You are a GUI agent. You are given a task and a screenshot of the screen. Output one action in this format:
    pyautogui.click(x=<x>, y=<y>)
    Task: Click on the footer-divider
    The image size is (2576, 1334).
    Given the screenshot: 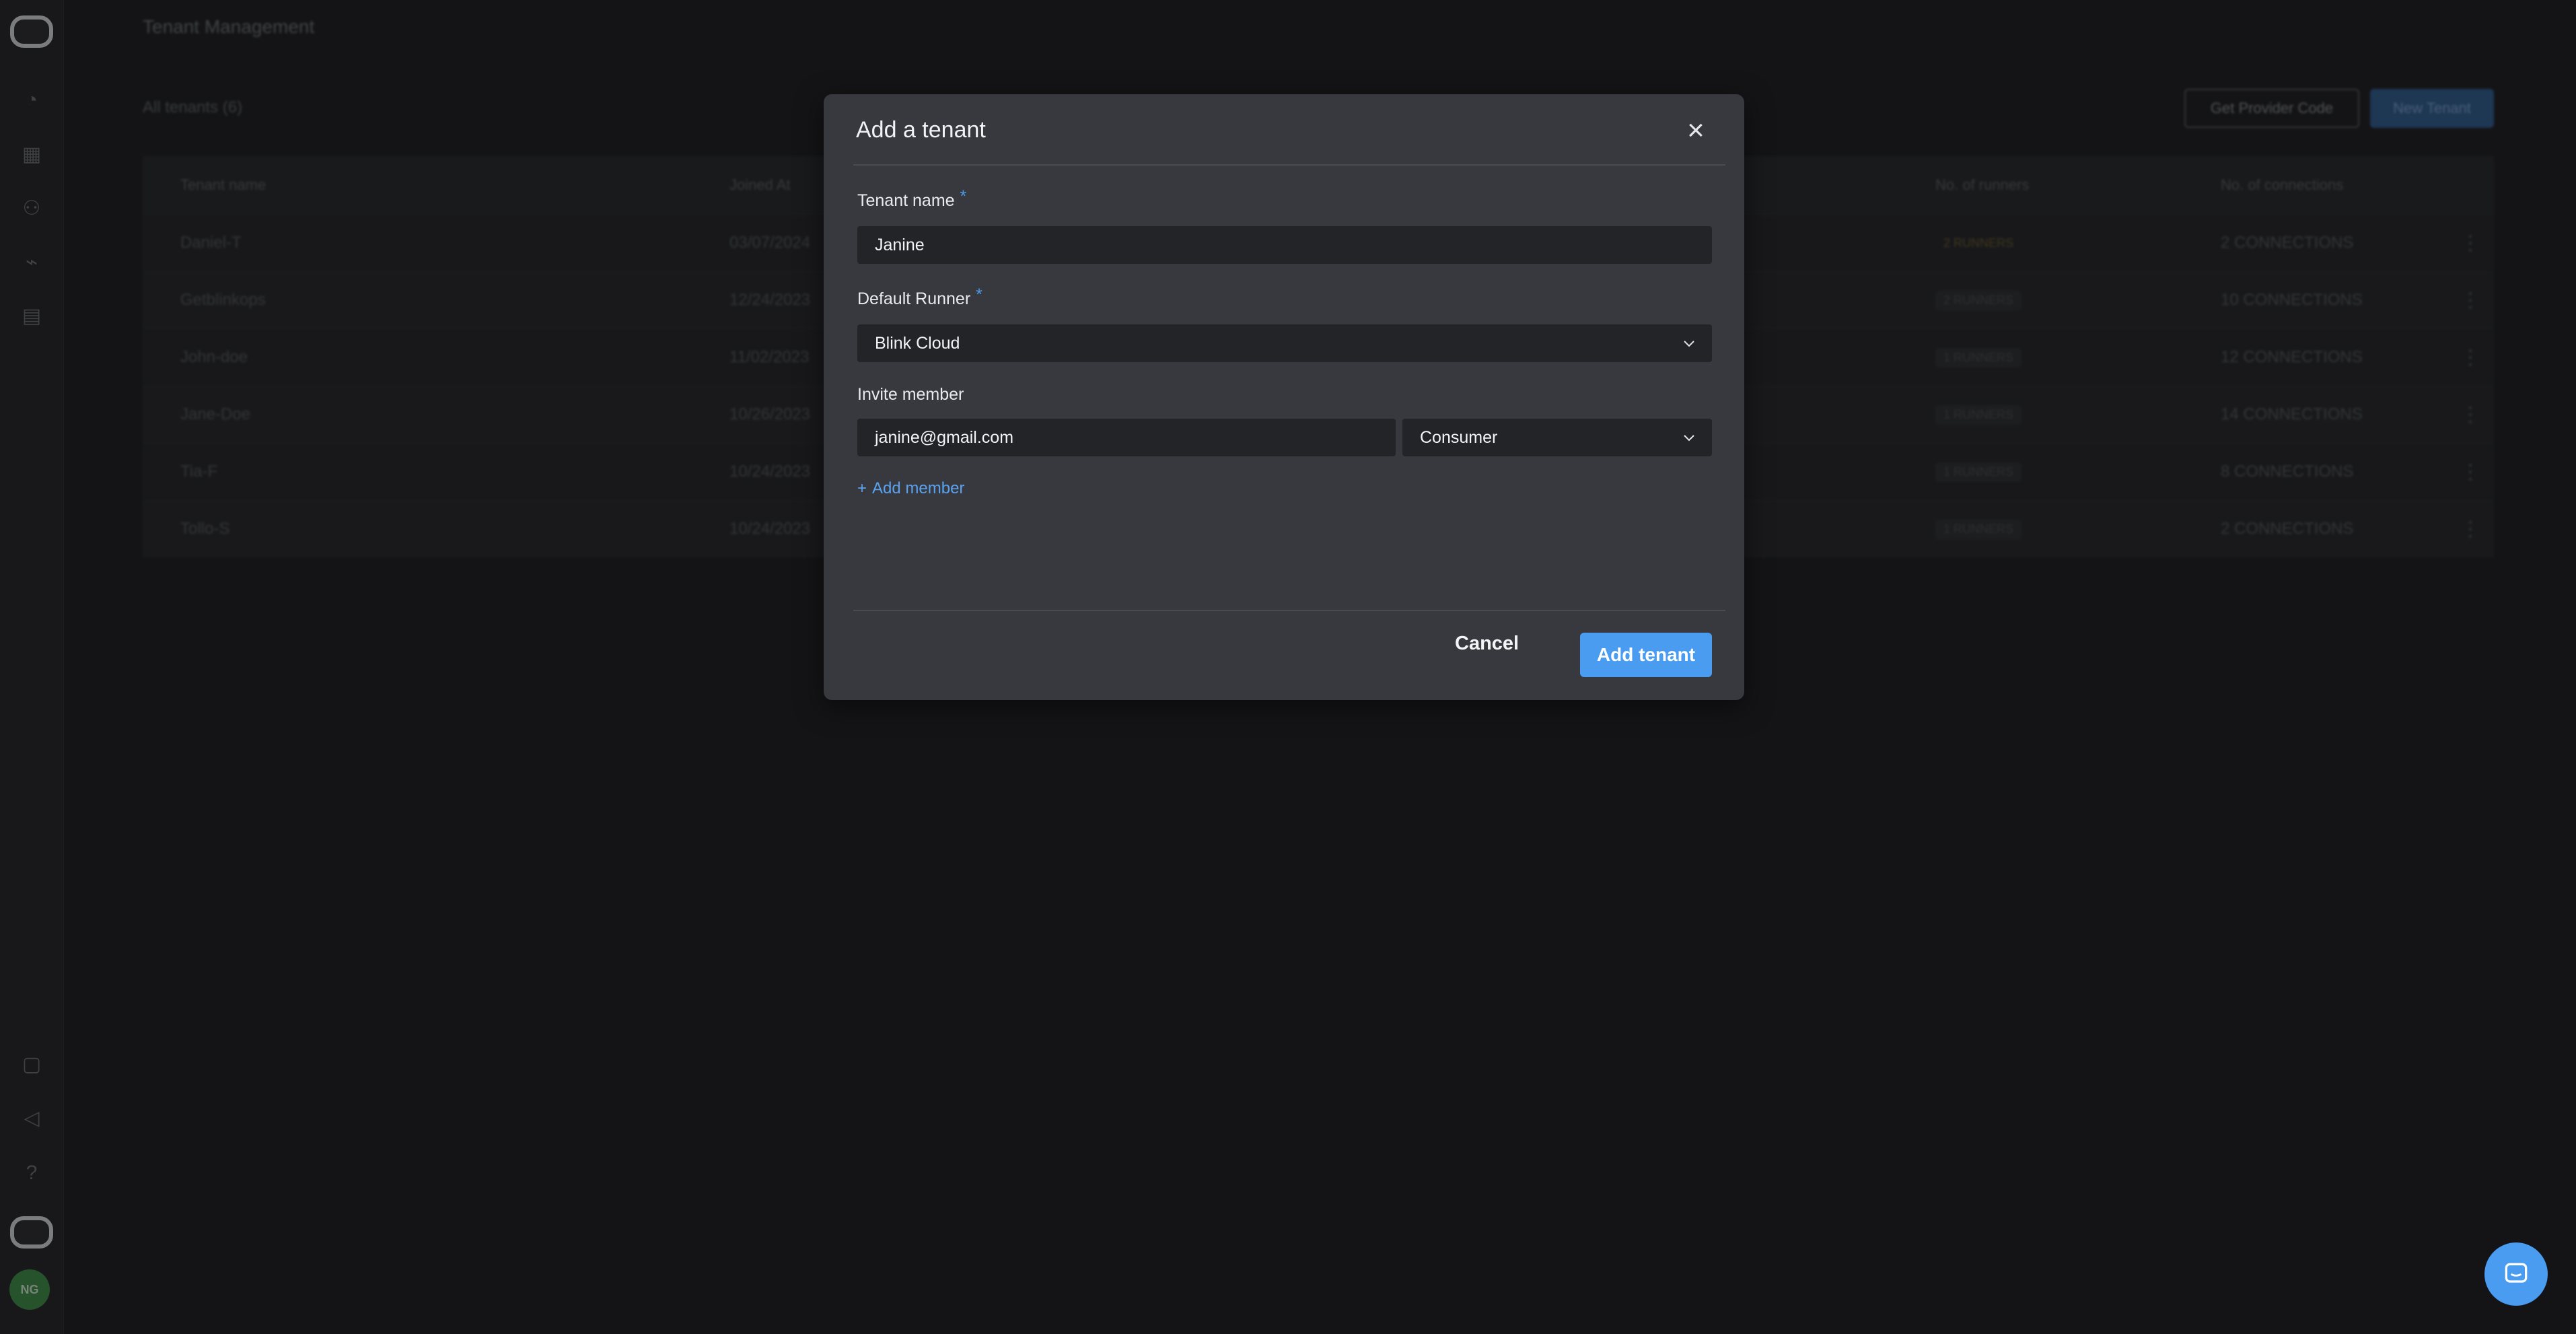 What is the action you would take?
    pyautogui.click(x=1289, y=610)
    